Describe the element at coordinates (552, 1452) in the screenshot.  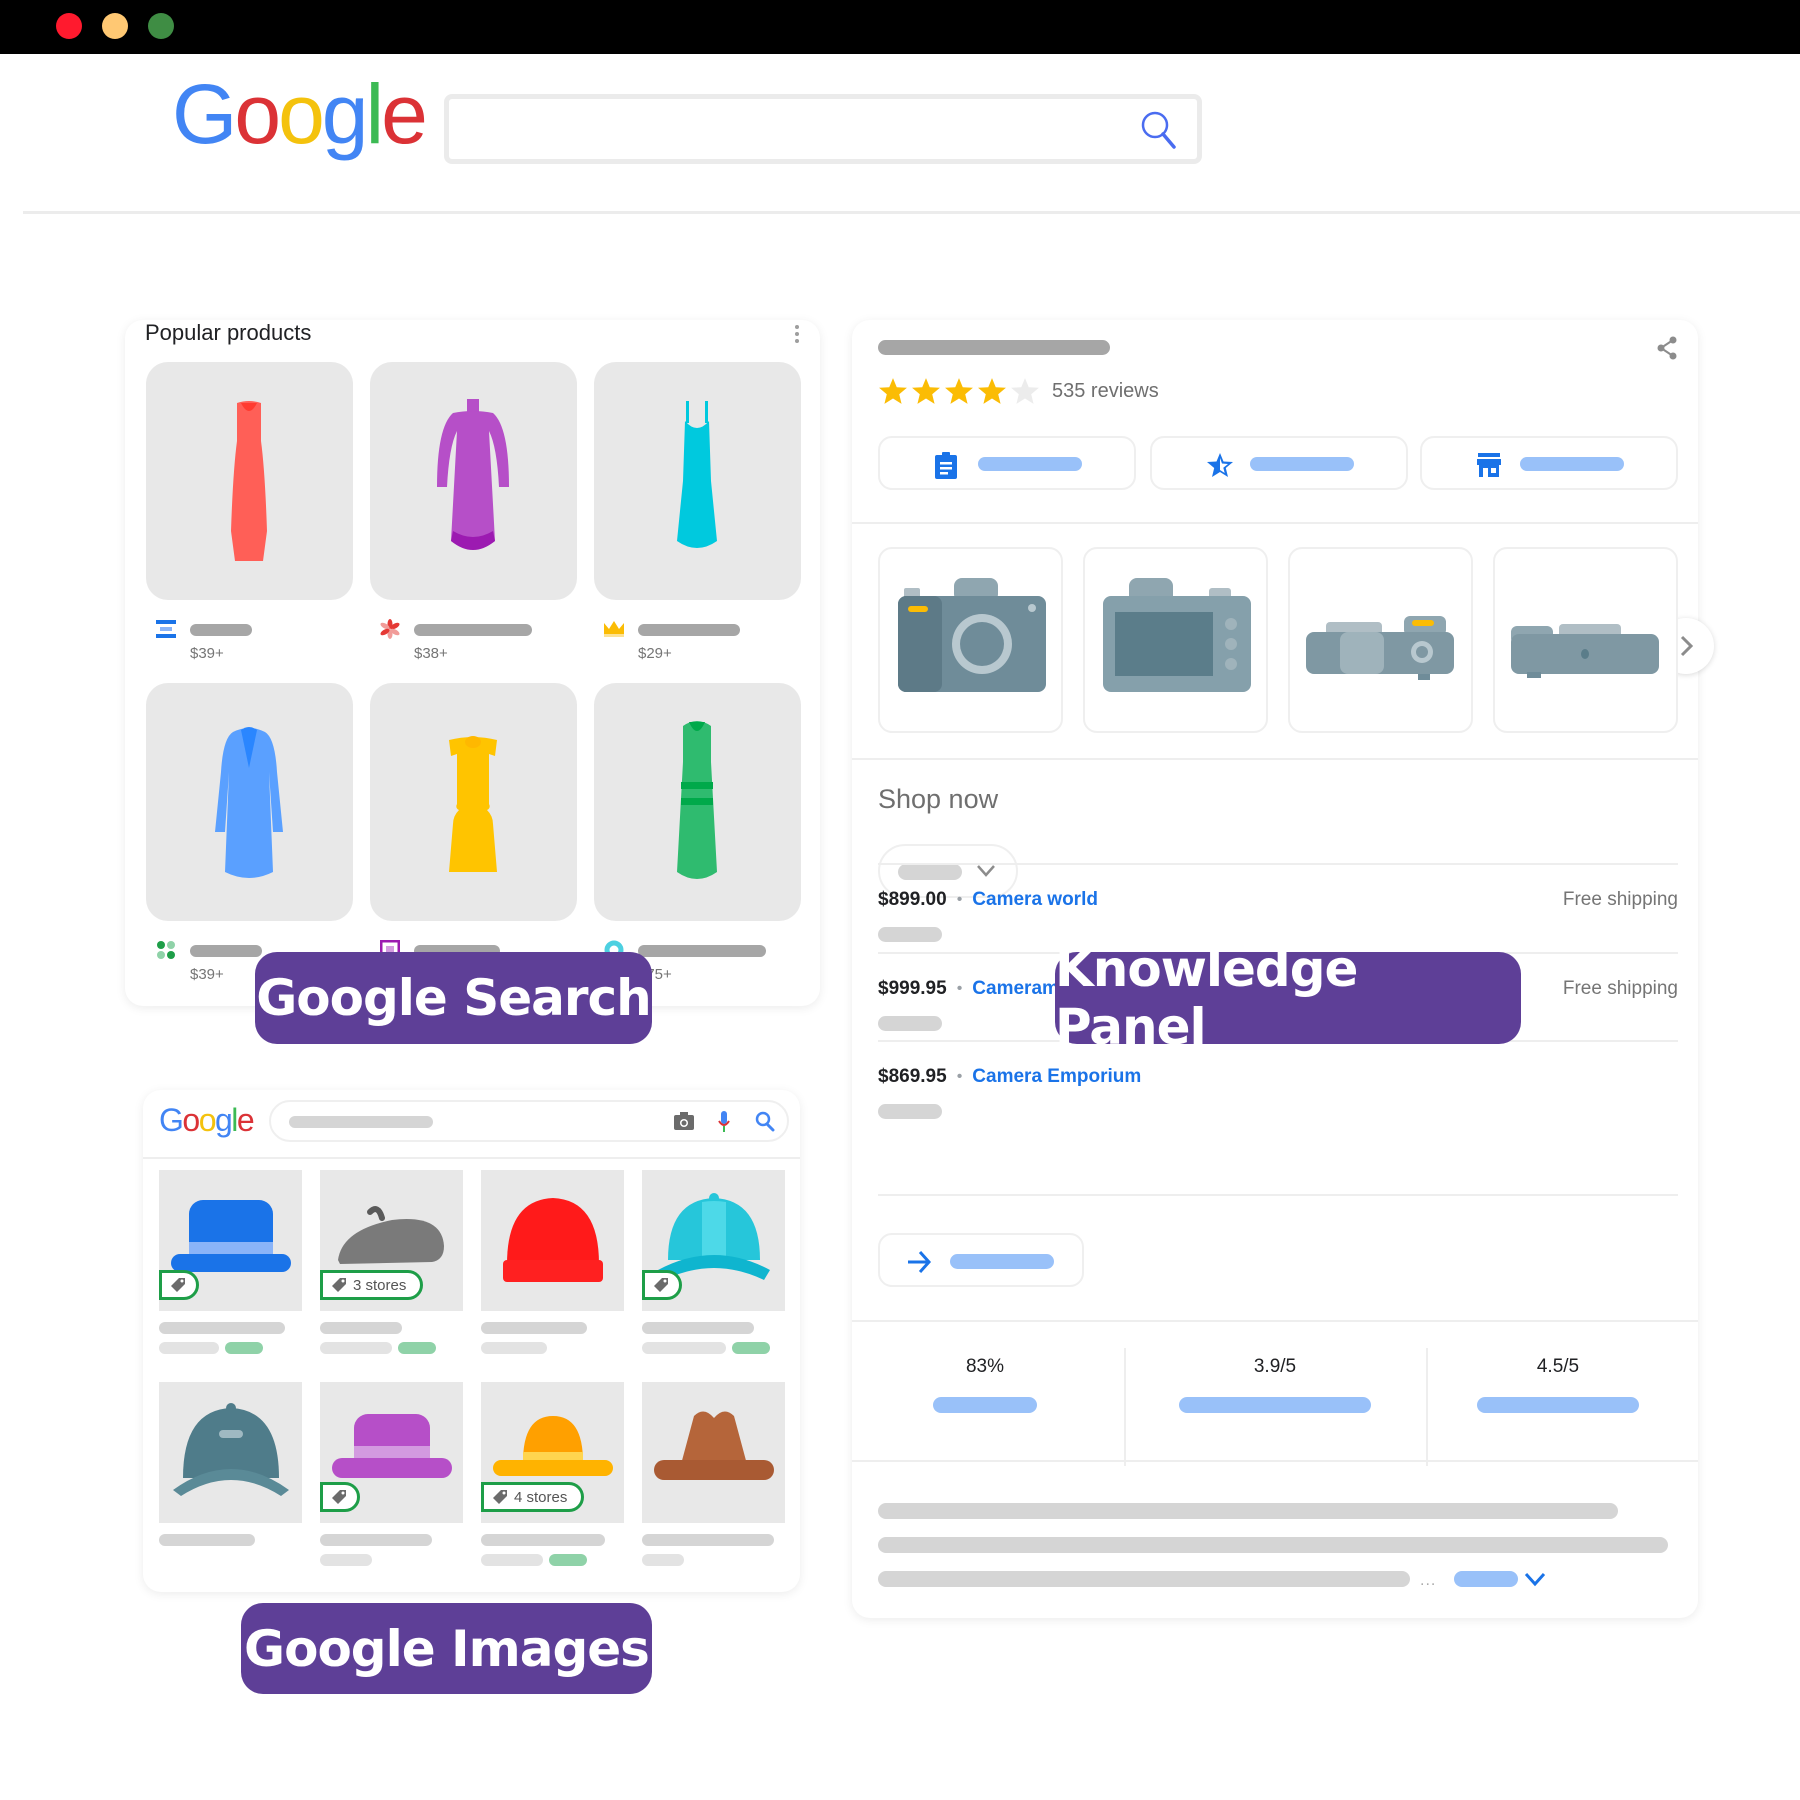
I see `image-result-tile: 4 stores` at that location.